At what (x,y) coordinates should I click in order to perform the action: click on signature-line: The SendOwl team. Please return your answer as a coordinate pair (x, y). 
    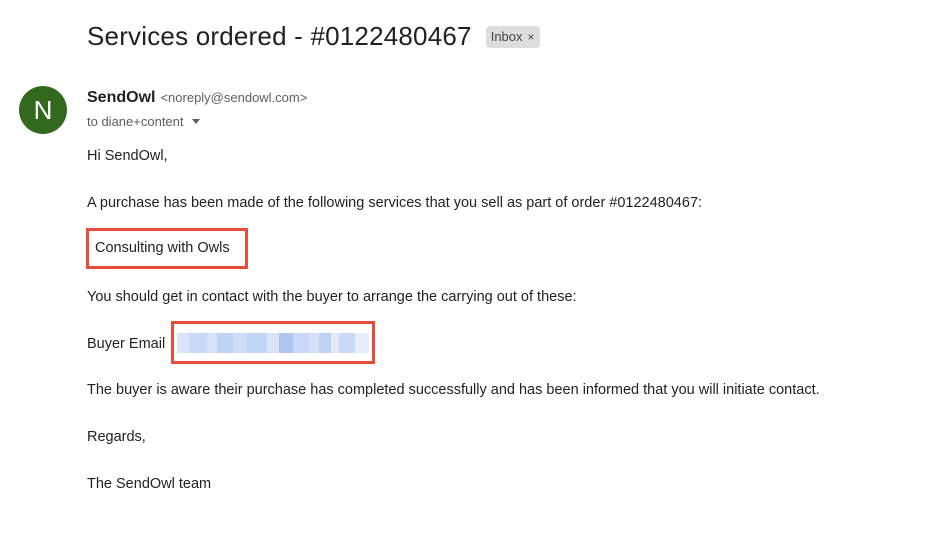
    Looking at the image, I should click on (149, 484).